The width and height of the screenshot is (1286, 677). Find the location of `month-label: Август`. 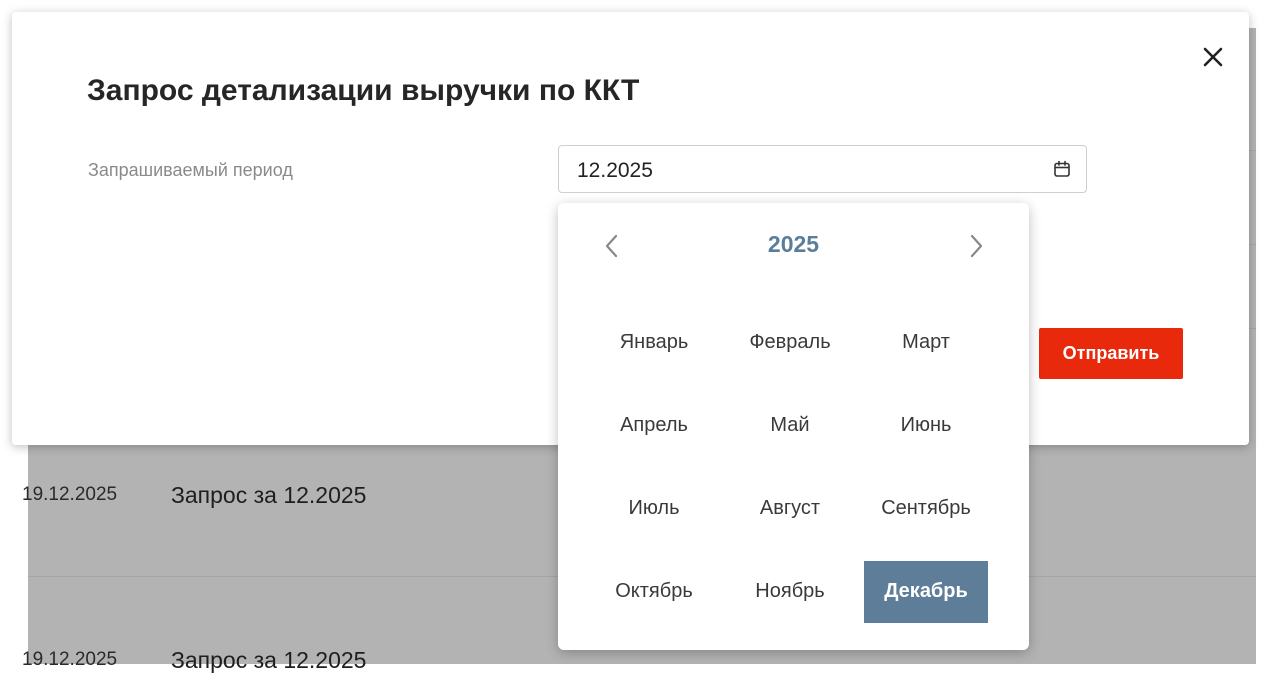

month-label: Август is located at coordinates (790, 508).